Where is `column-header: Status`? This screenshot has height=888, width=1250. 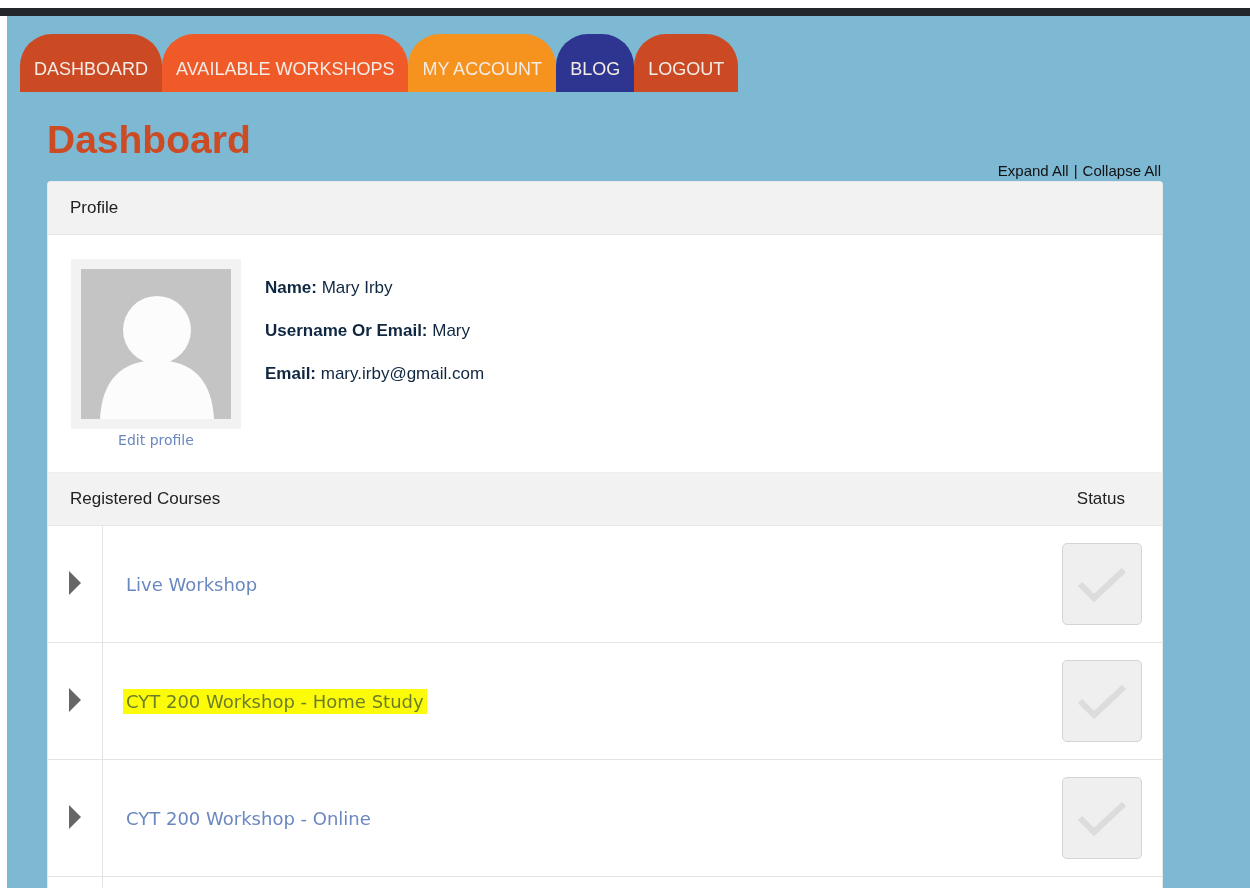
column-header: Status is located at coordinates (1100, 499).